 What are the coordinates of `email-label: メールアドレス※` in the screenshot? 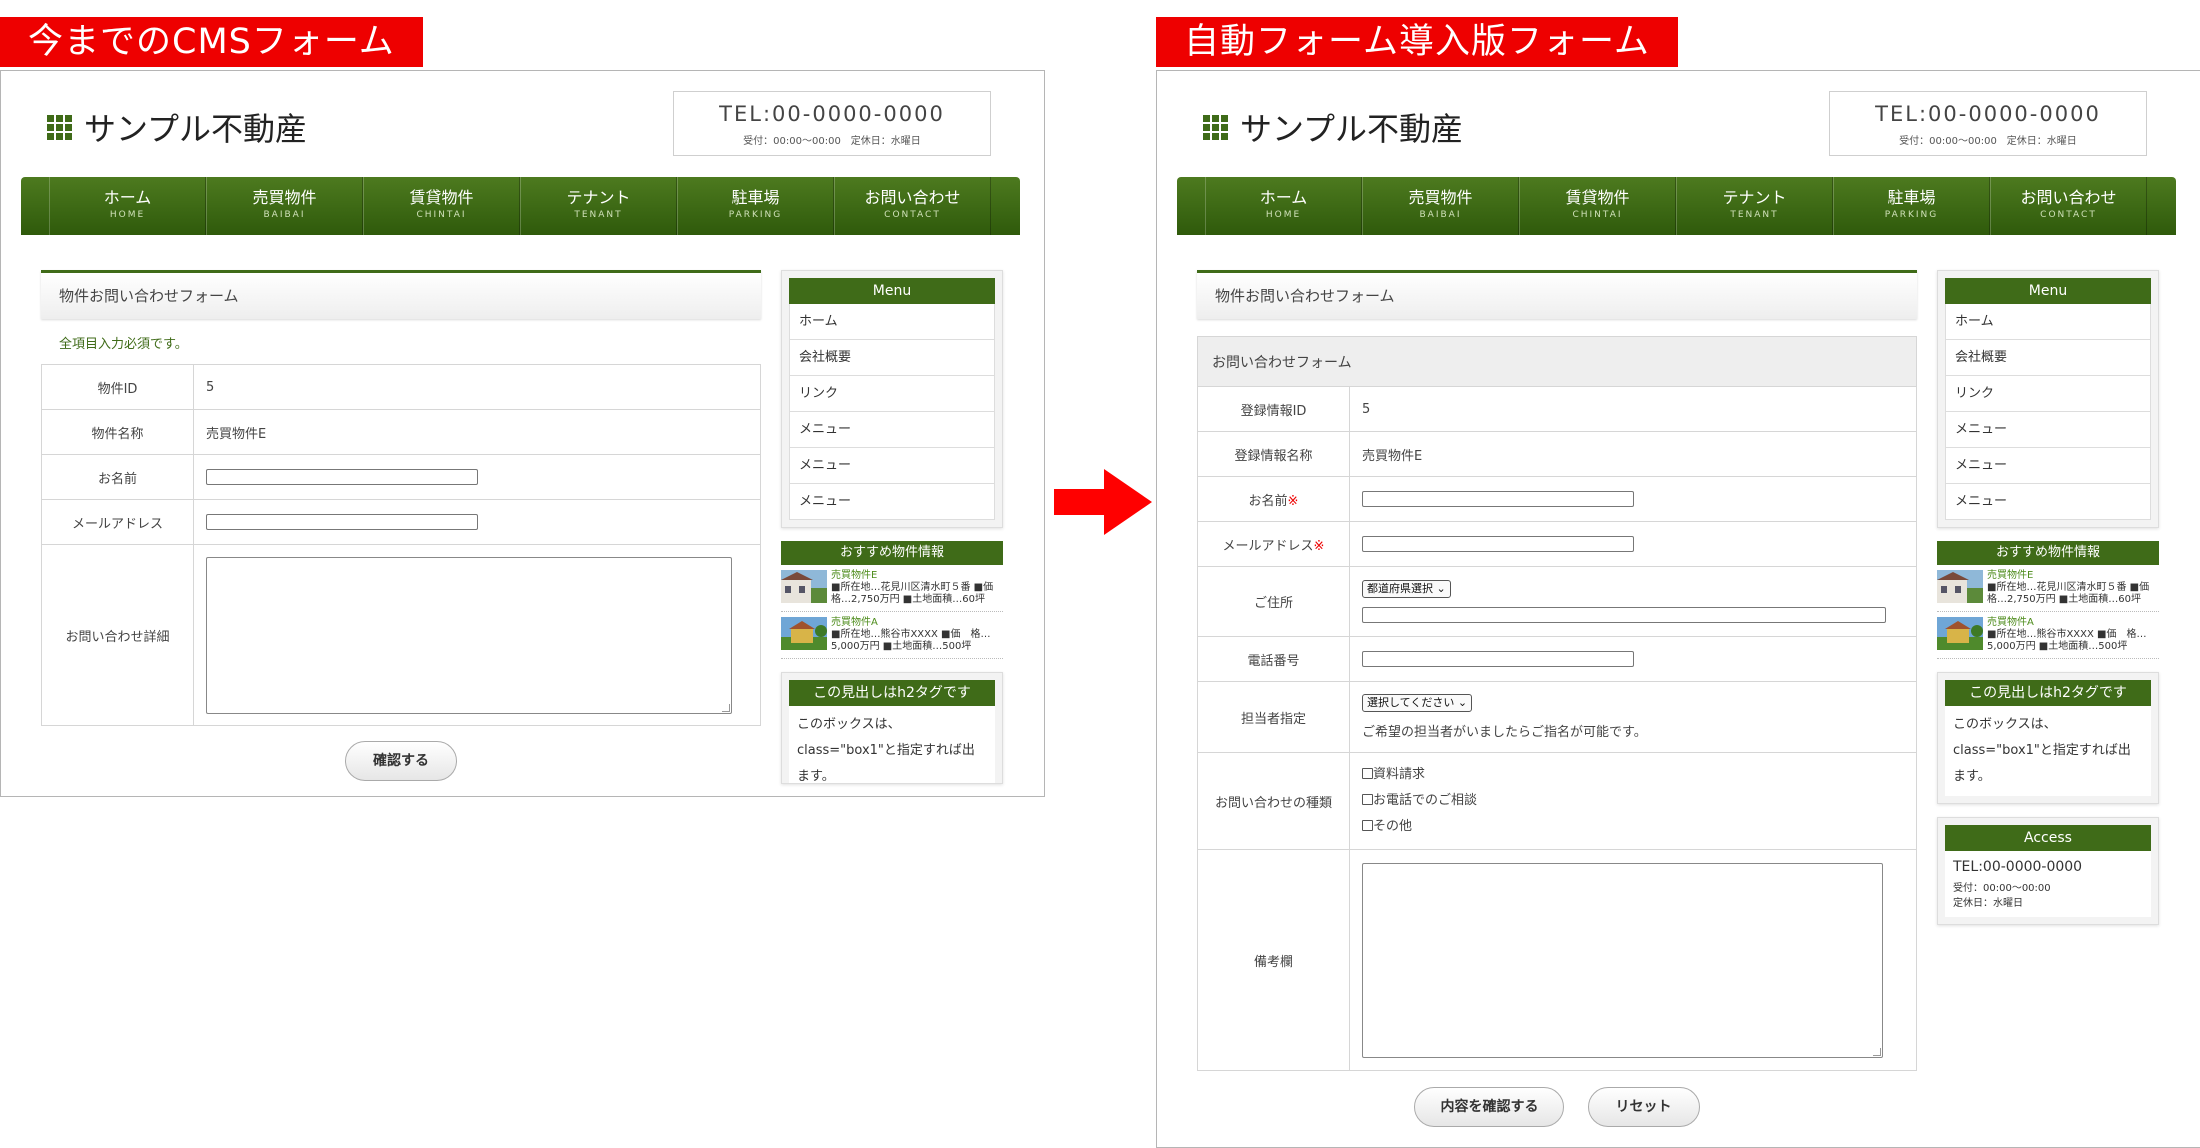 It's located at (1273, 544).